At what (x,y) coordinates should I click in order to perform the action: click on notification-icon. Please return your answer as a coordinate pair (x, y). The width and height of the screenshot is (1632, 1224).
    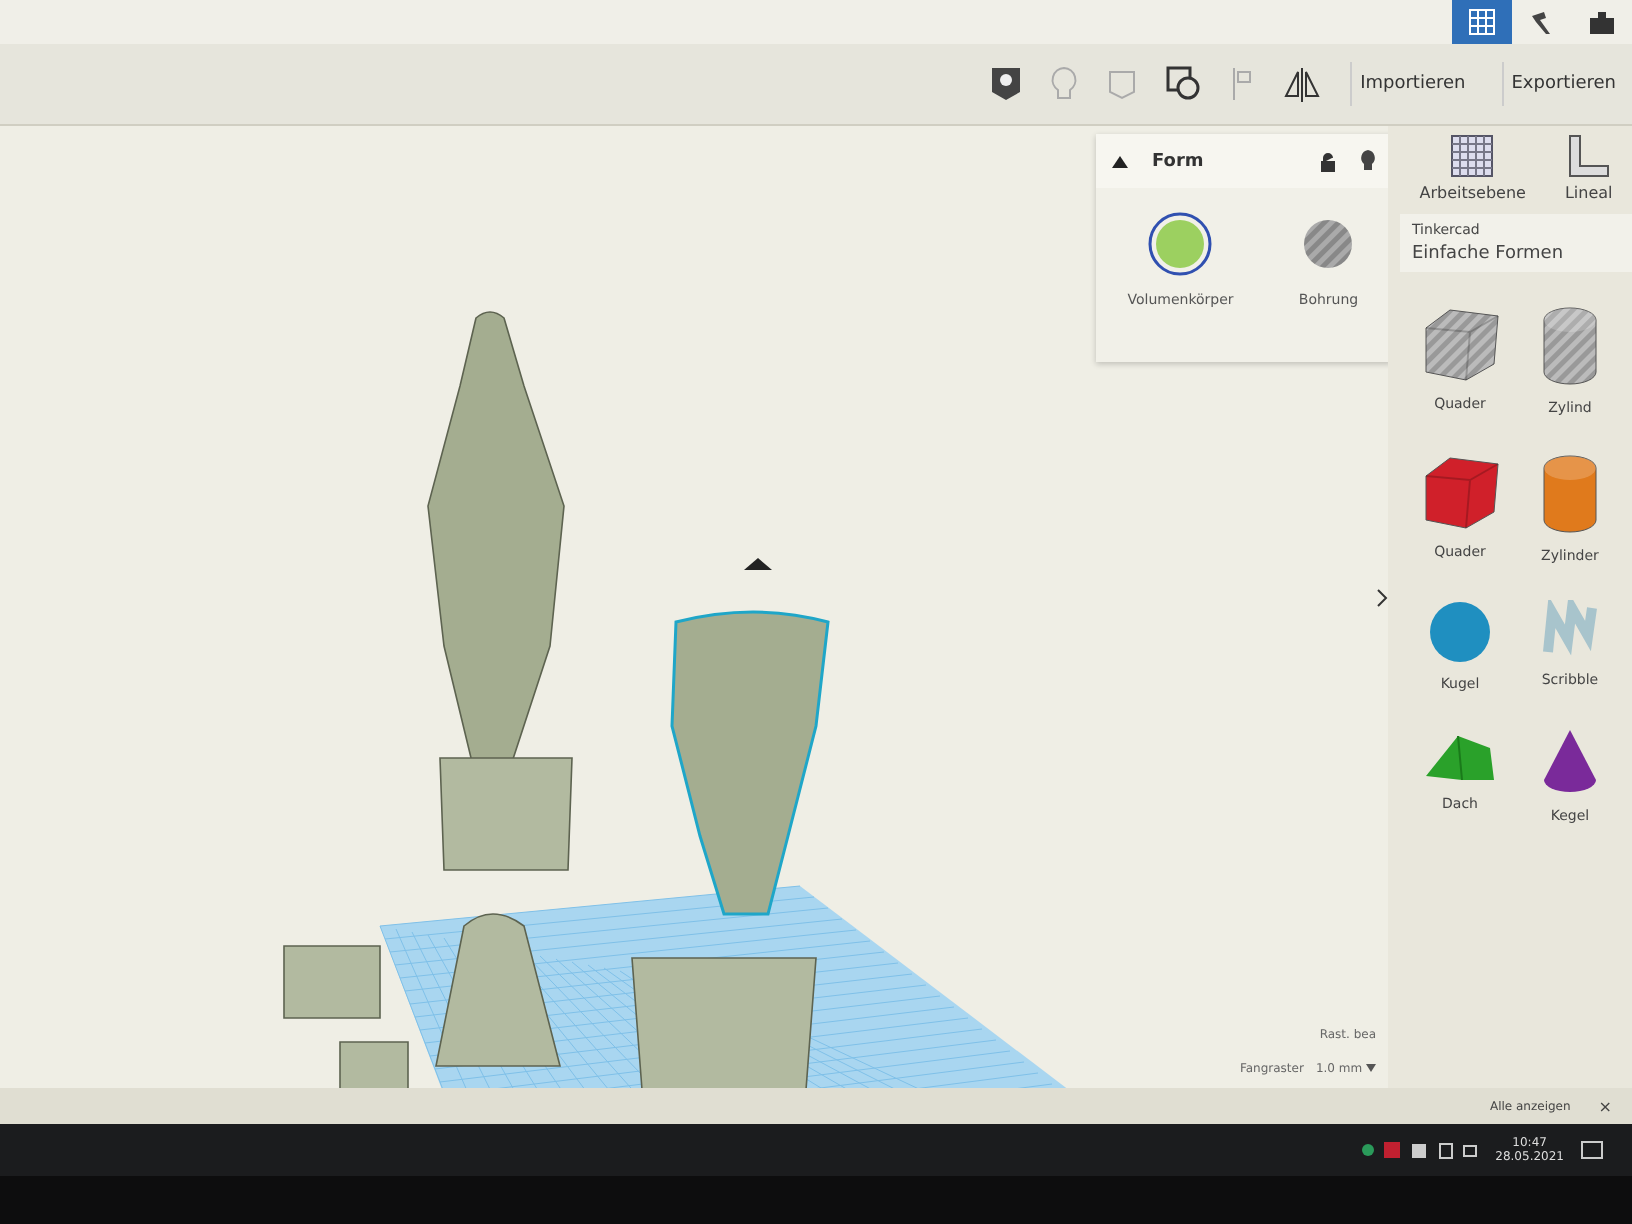
    Looking at the image, I should click on (1592, 1150).